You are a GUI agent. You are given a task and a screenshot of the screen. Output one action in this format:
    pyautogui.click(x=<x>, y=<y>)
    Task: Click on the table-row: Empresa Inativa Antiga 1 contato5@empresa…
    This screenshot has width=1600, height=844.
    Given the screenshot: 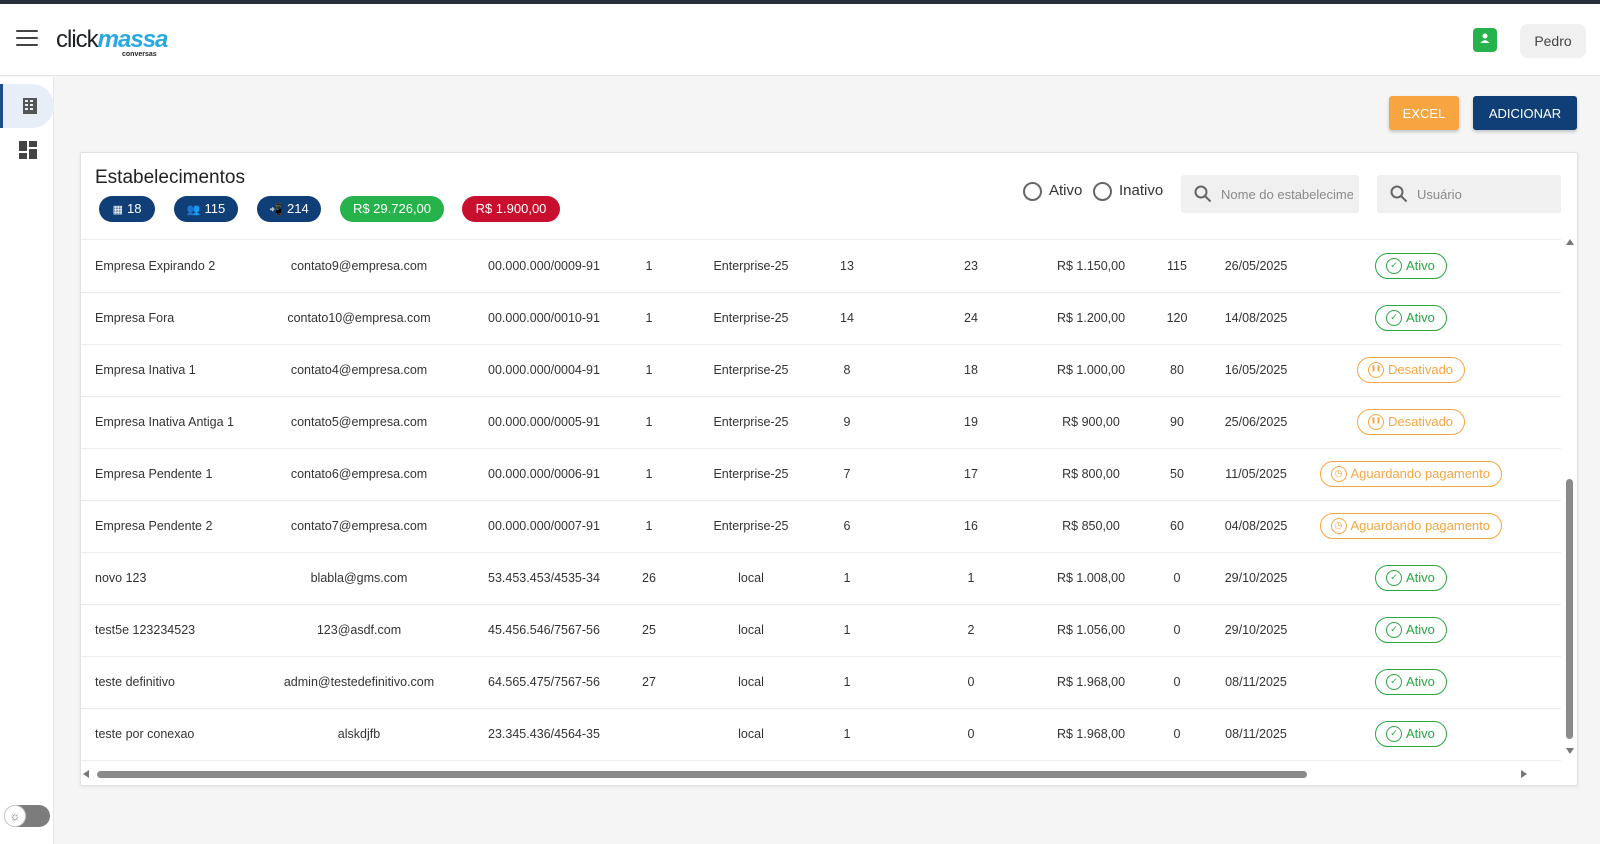 What is the action you would take?
    pyautogui.click(x=821, y=422)
    